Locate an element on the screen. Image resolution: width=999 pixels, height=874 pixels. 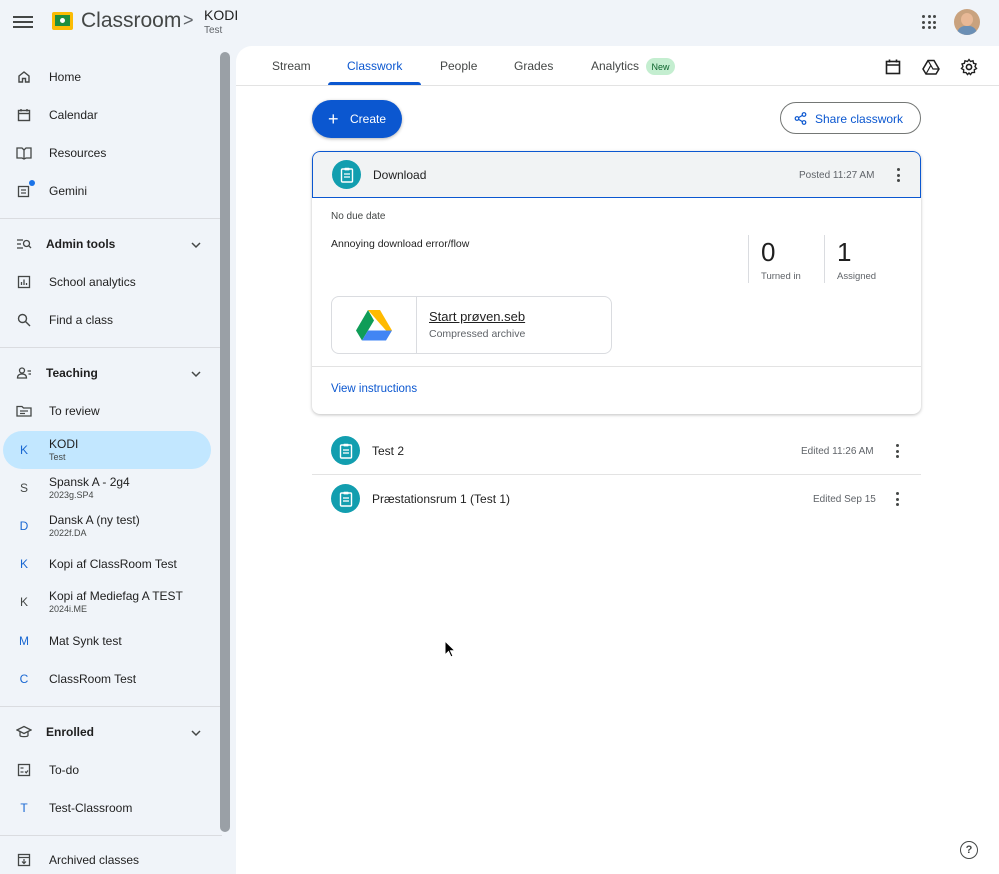
class-letter-avatar: S is located at coordinates (24, 488).